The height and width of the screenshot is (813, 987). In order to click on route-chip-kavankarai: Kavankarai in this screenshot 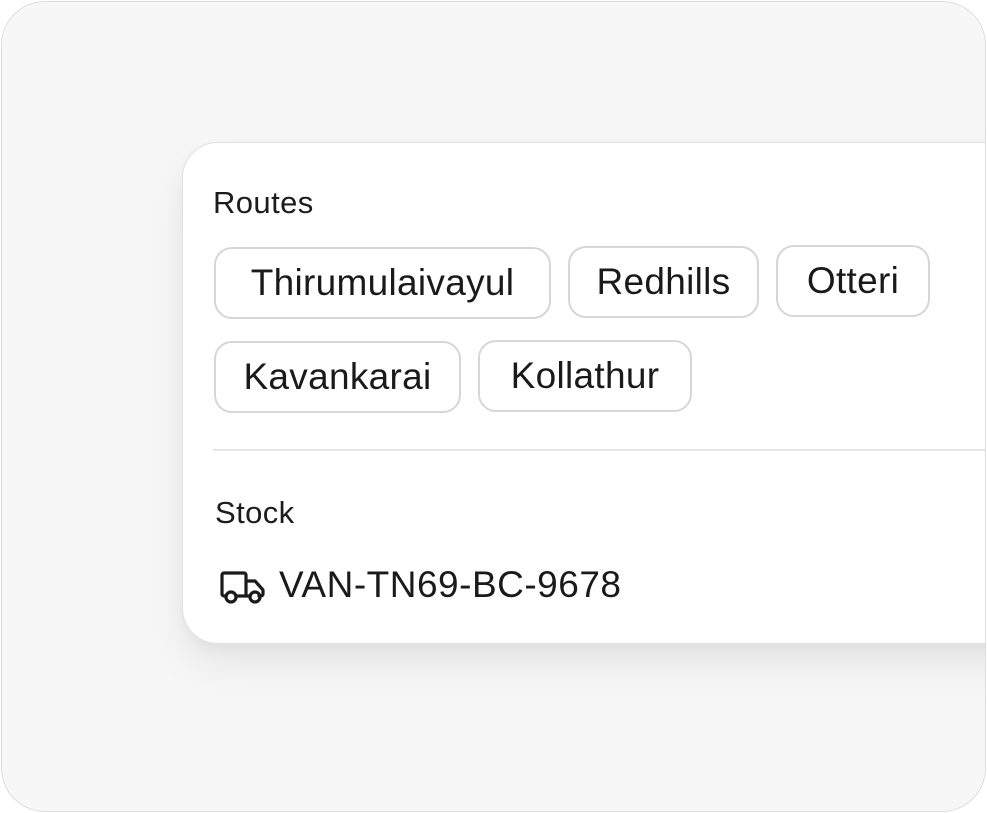, I will do `click(337, 377)`.